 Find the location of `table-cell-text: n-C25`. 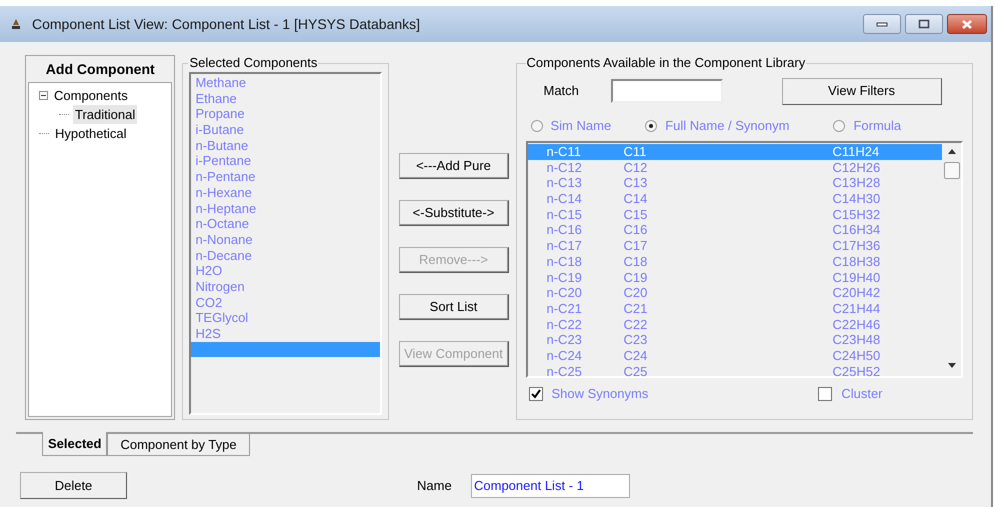

table-cell-text: n-C25 is located at coordinates (564, 372).